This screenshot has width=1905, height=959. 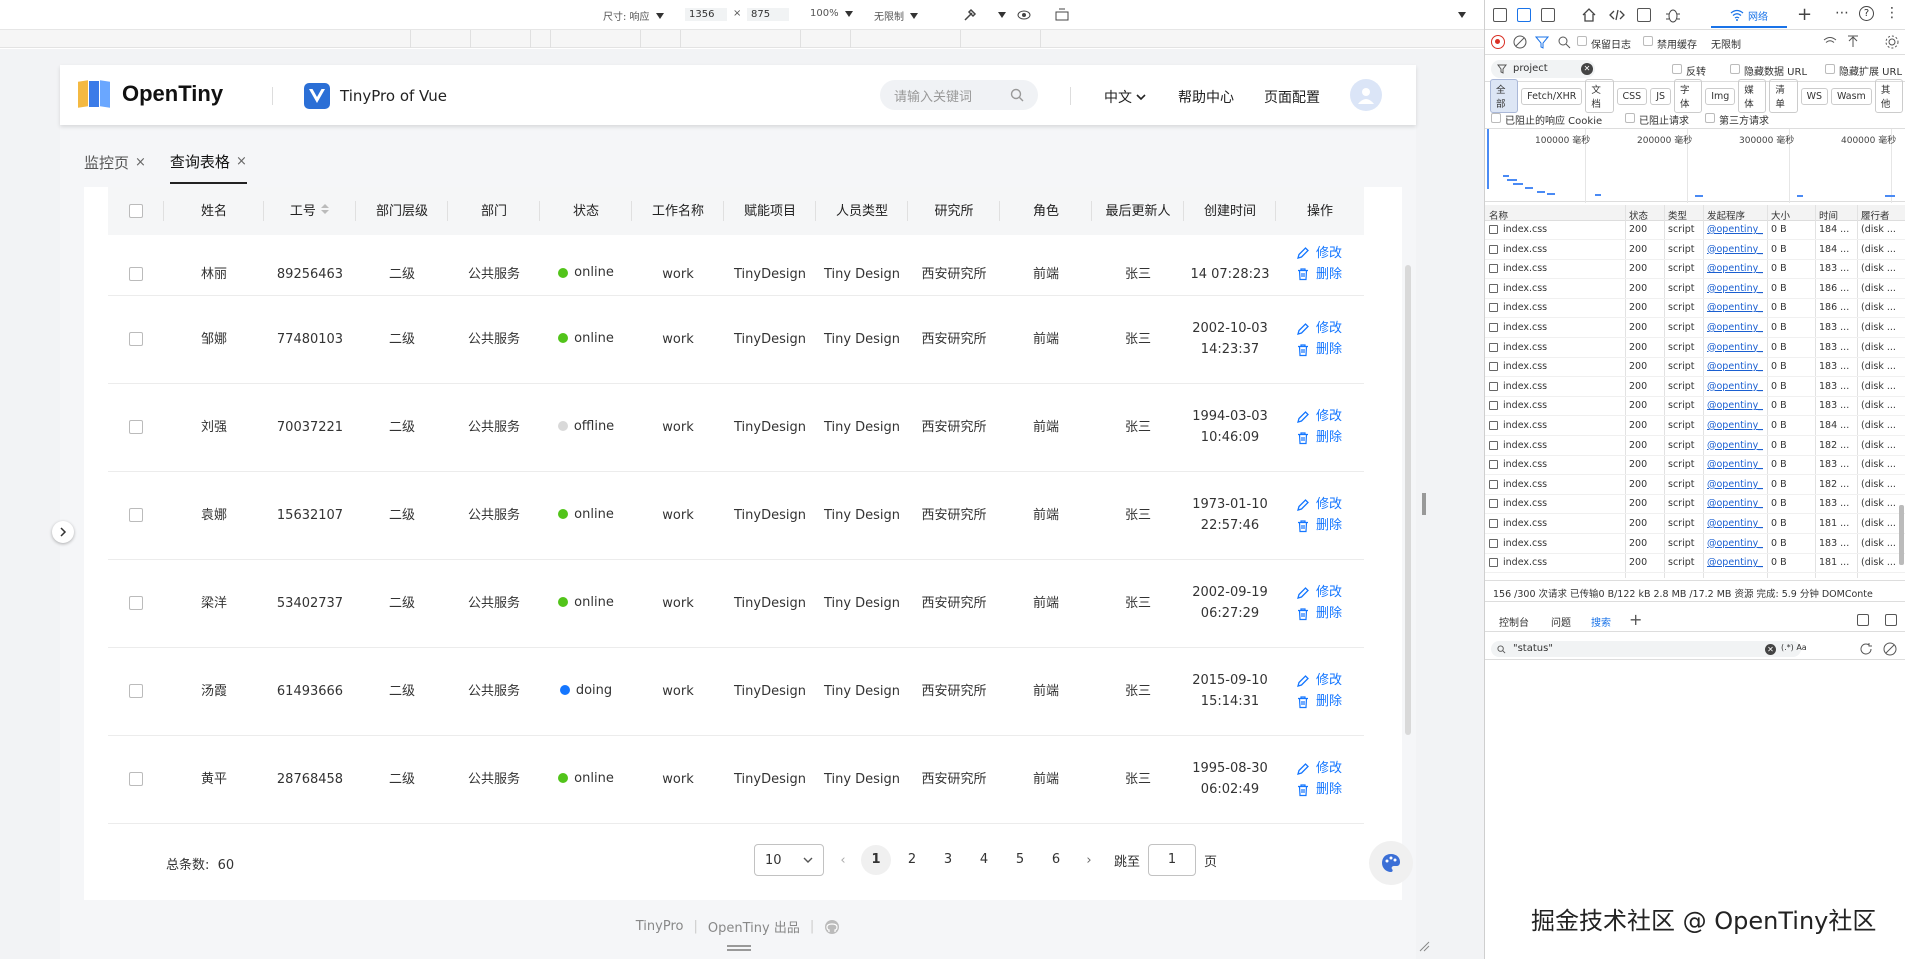 I want to click on panel-icon, so click(x=1548, y=15).